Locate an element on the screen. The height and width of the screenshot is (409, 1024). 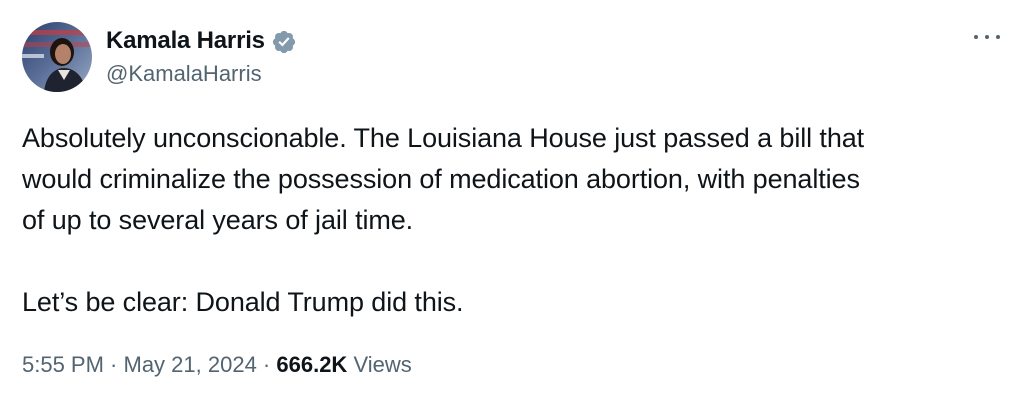
tweet-time: 5:55 PM is located at coordinates (63, 364).